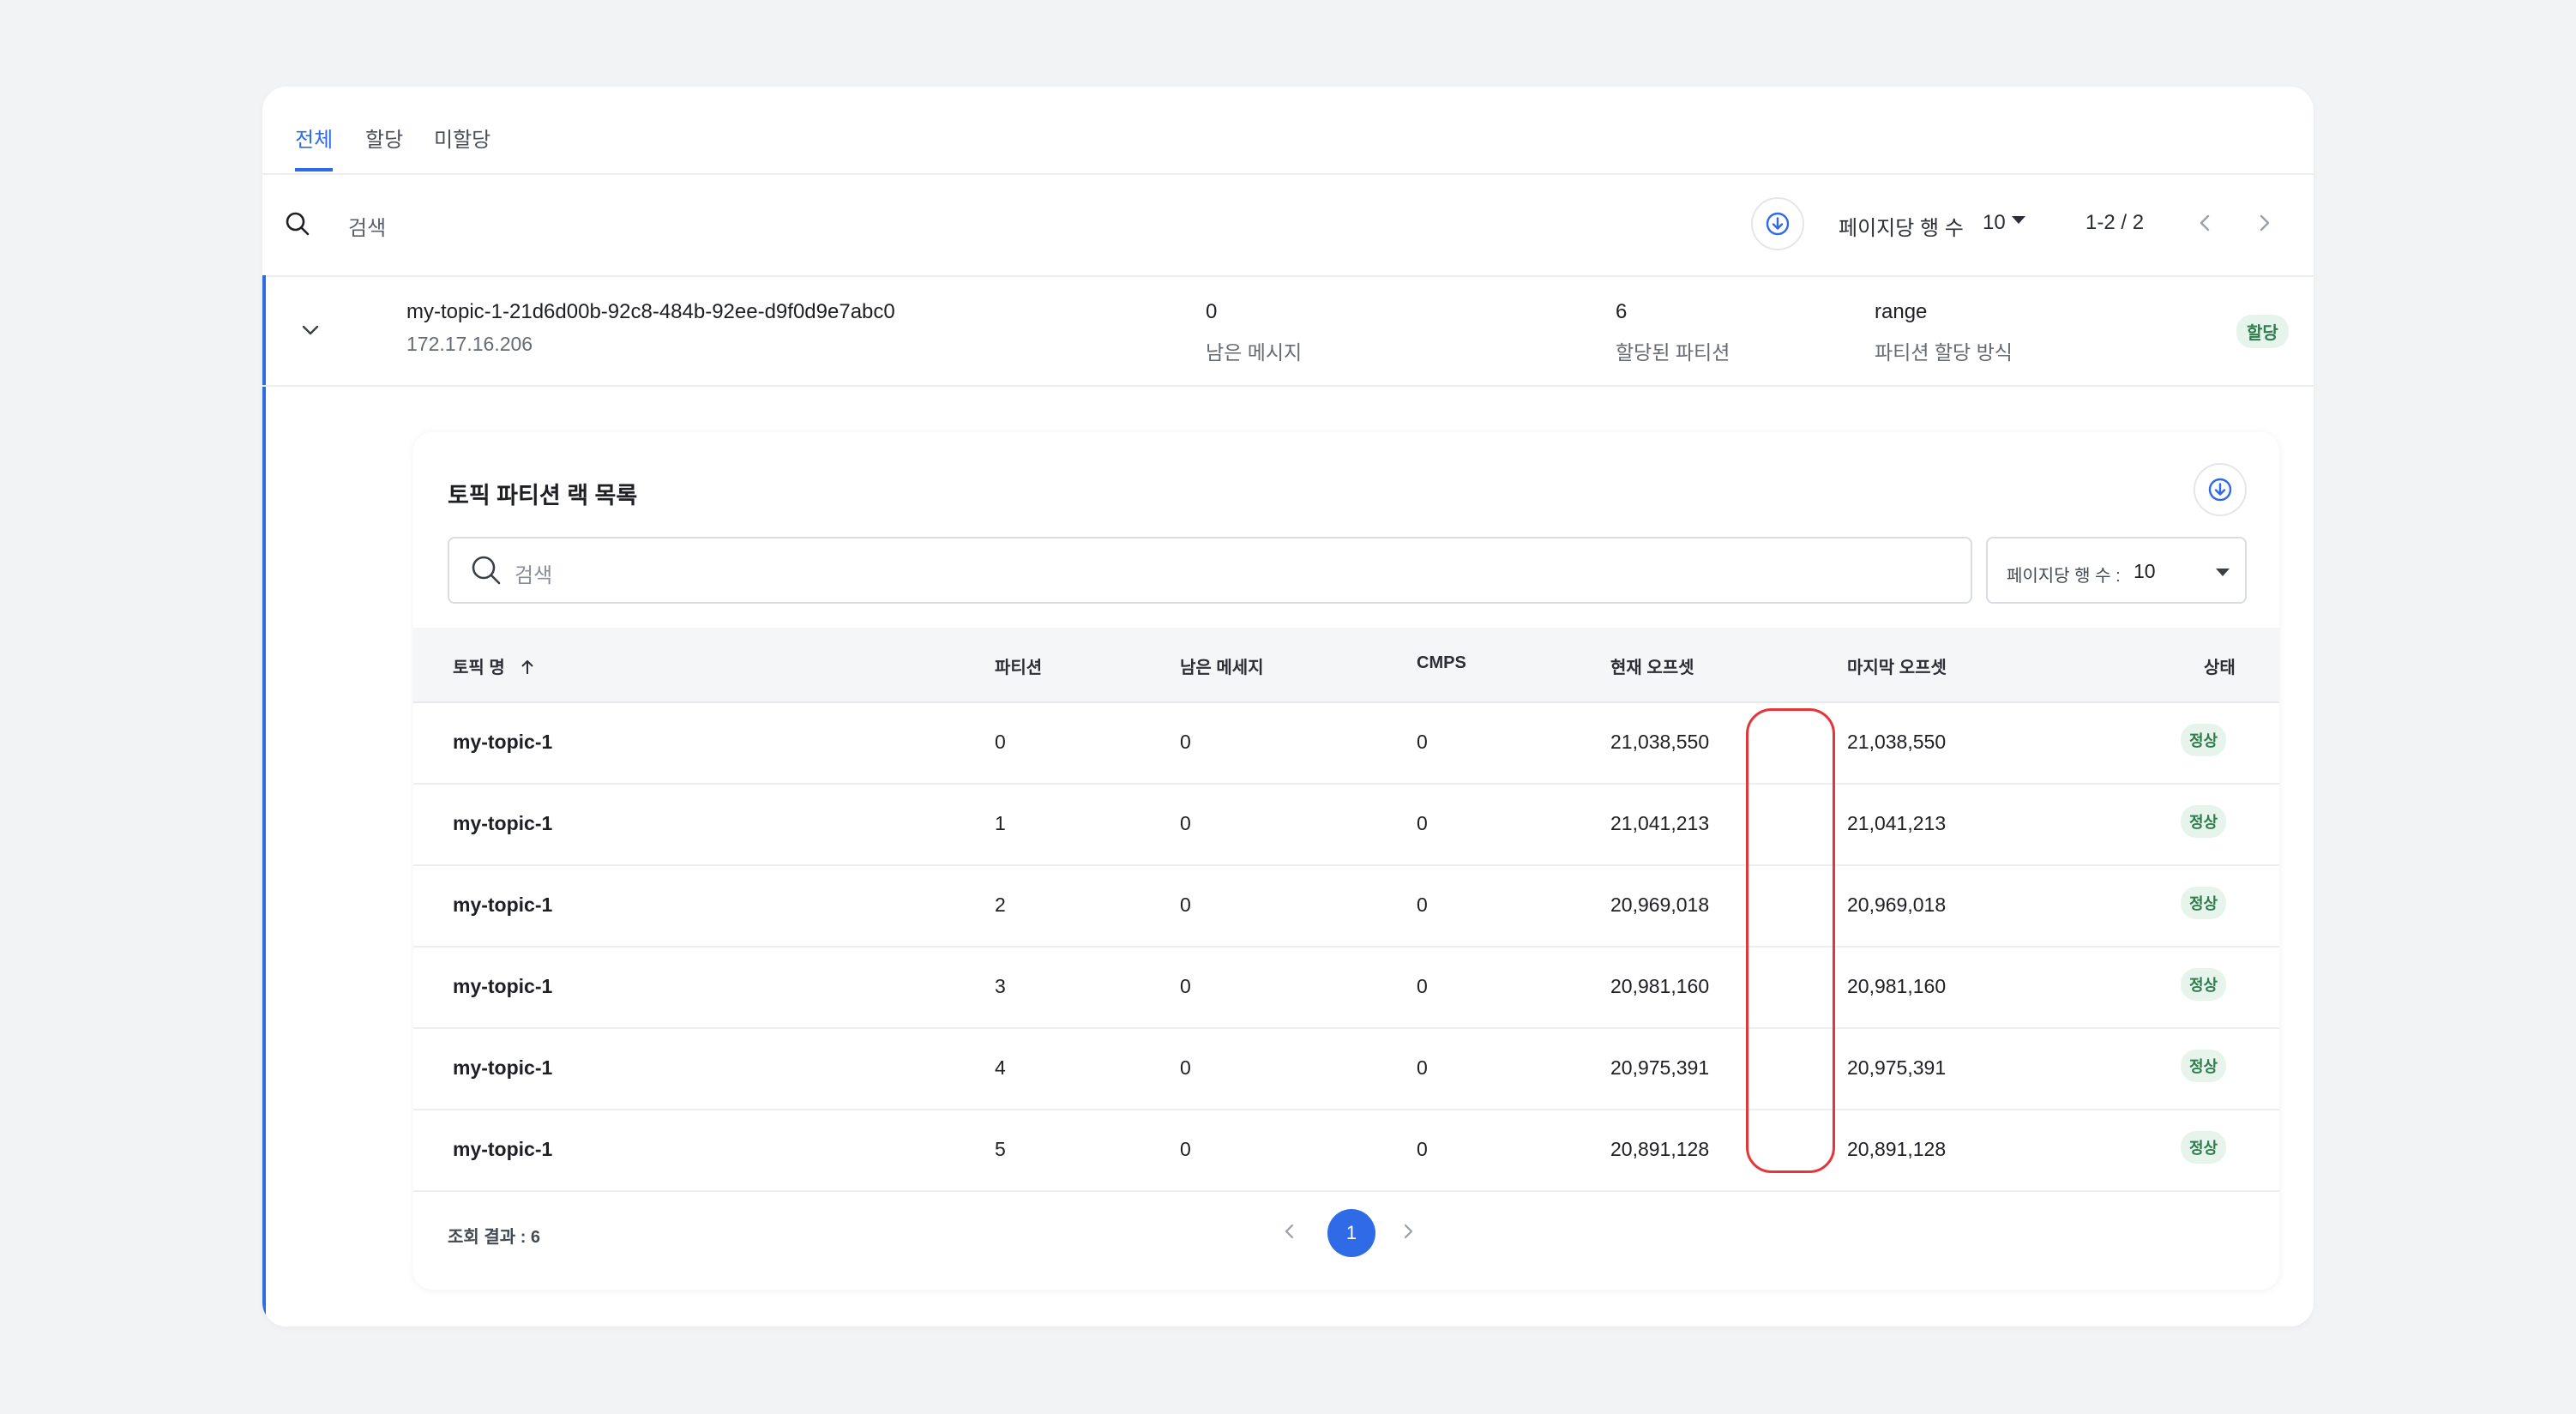  I want to click on panel-search-input: 검색, so click(1210, 570).